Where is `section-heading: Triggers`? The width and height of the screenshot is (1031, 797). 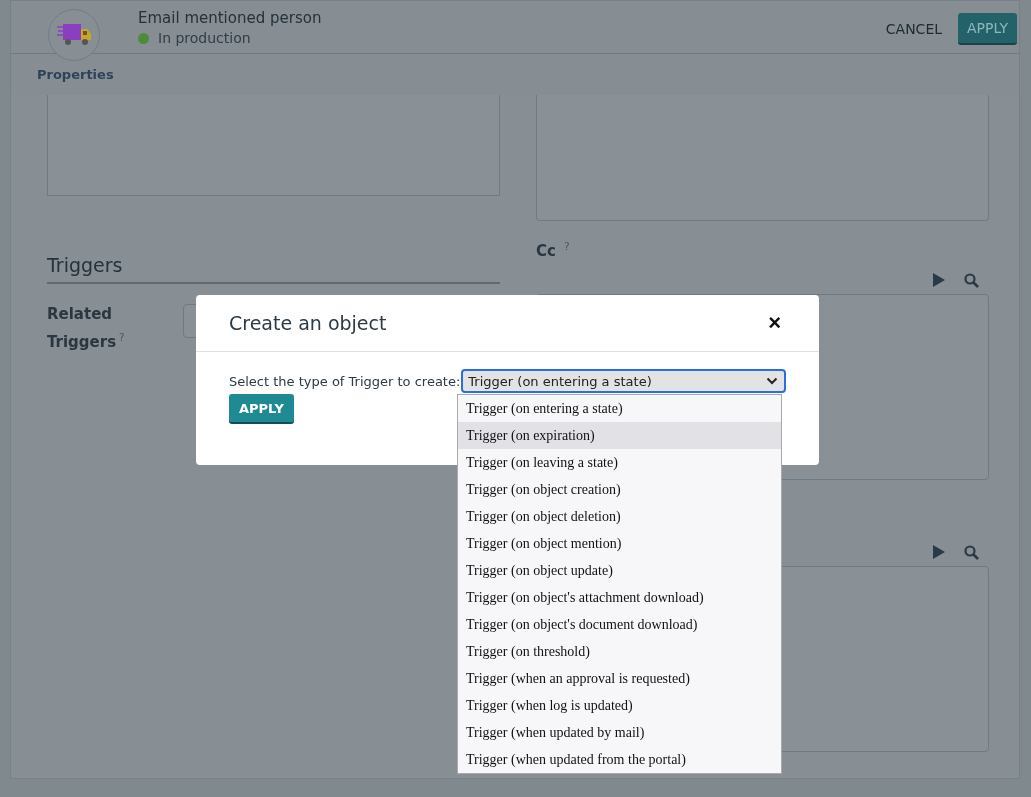 section-heading: Triggers is located at coordinates (273, 269).